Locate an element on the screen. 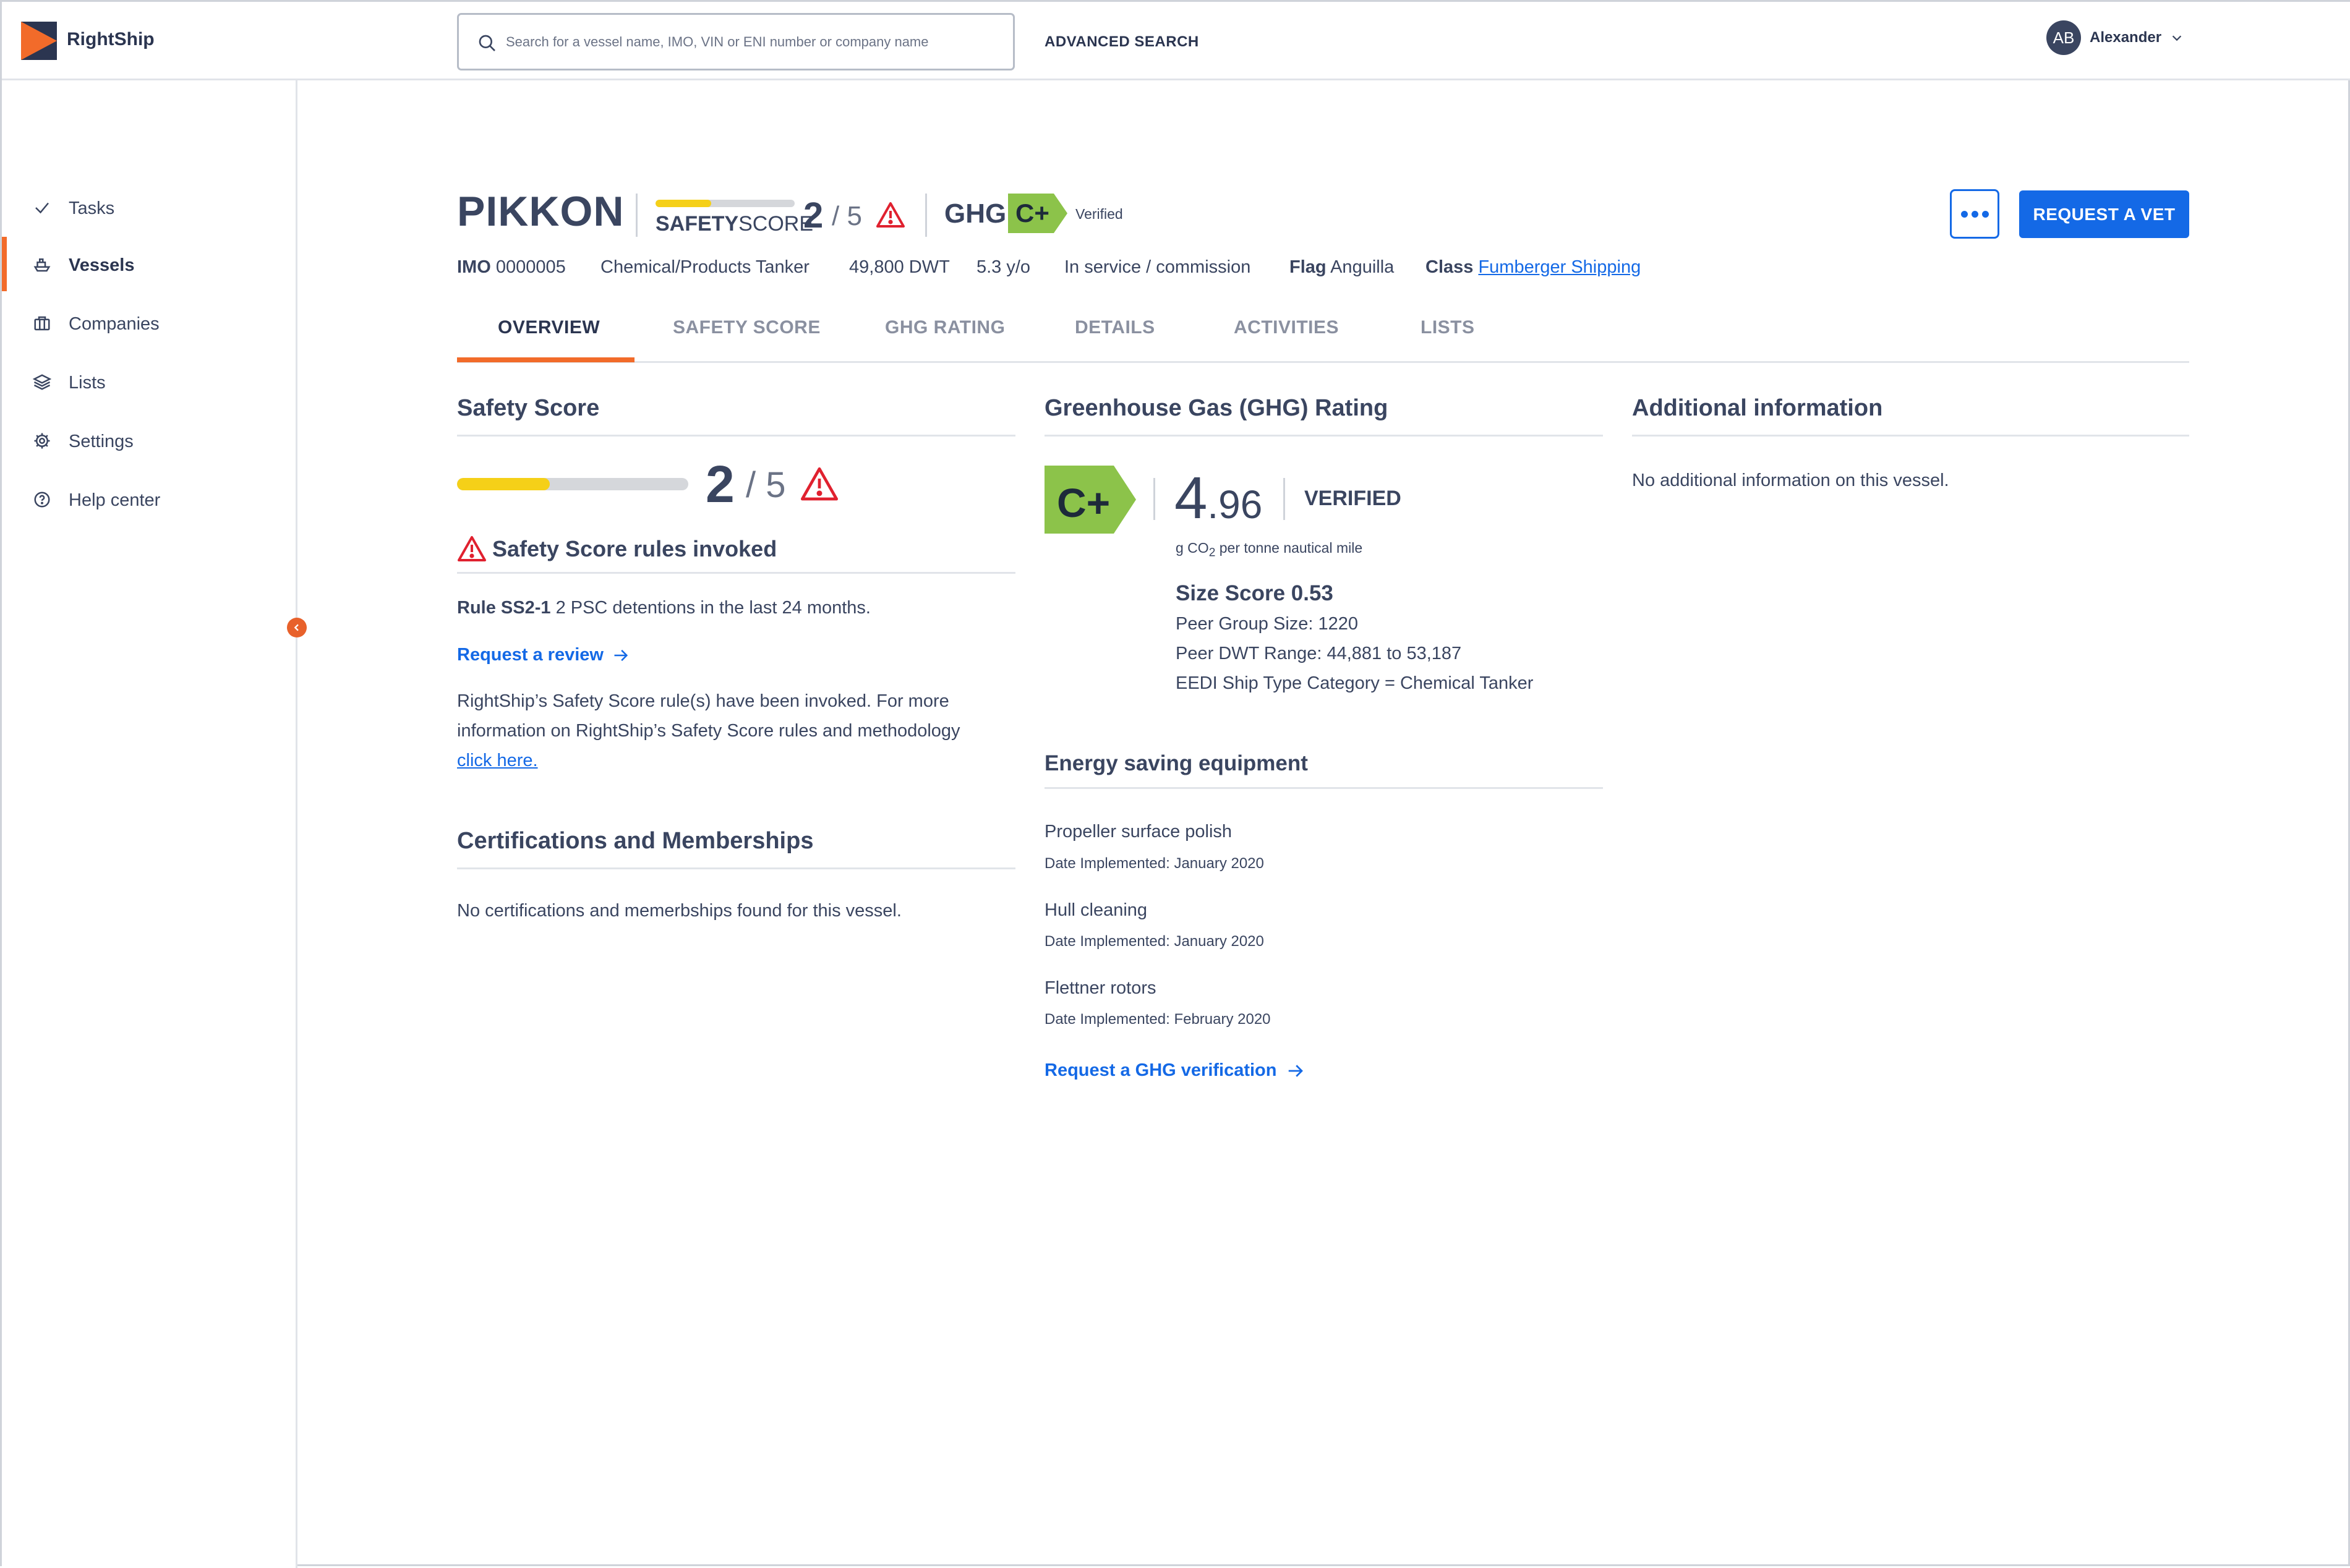  tab-activities: ACTIVITIES is located at coordinates (1286, 328).